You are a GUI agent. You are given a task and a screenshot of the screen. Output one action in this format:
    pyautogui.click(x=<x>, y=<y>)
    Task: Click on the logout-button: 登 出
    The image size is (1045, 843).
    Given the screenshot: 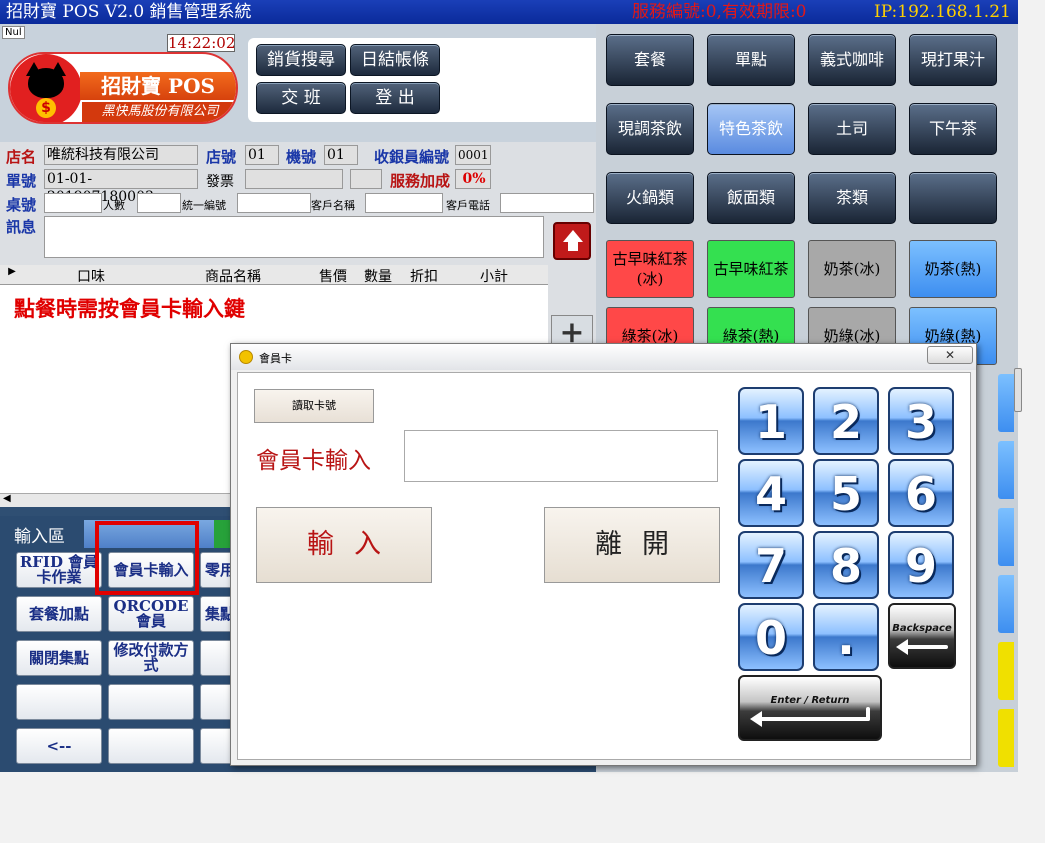 What is the action you would take?
    pyautogui.click(x=395, y=98)
    